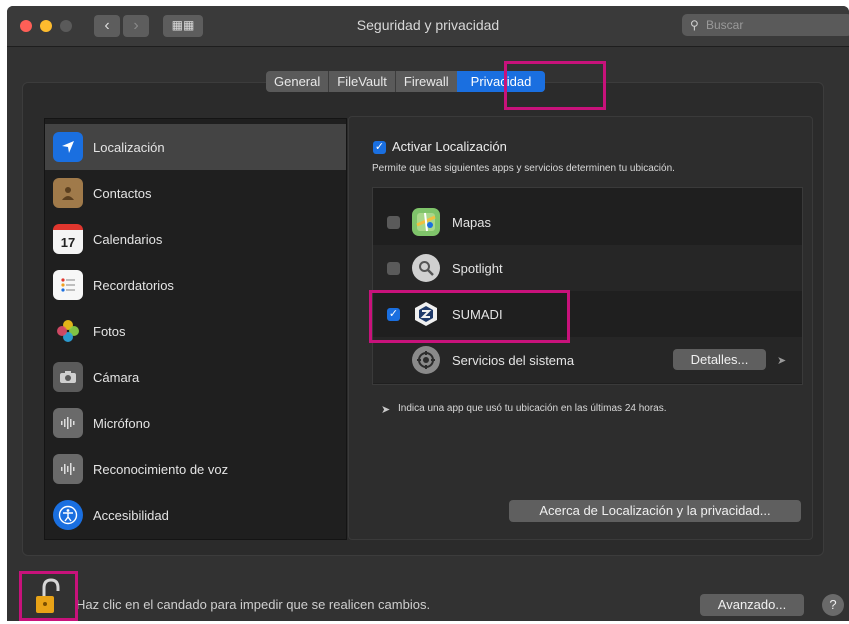 This screenshot has width=849, height=624. What do you see at coordinates (68, 377) in the screenshot?
I see `camera-icon` at bounding box center [68, 377].